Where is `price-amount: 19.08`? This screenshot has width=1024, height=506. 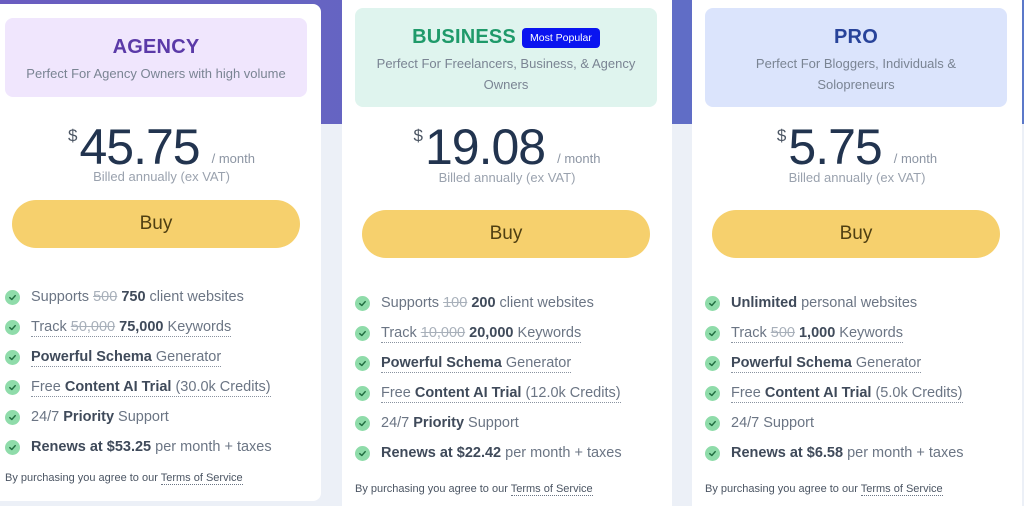 price-amount: 19.08 is located at coordinates (485, 147).